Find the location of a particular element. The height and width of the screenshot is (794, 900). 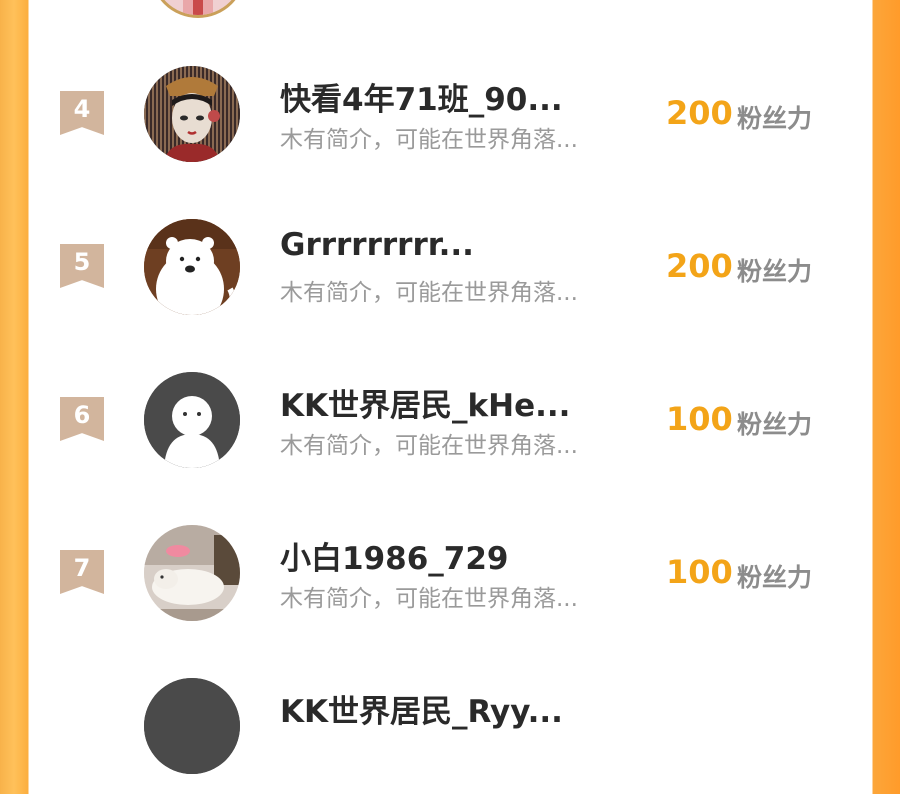

rank-number: 7 is located at coordinates (82, 568).